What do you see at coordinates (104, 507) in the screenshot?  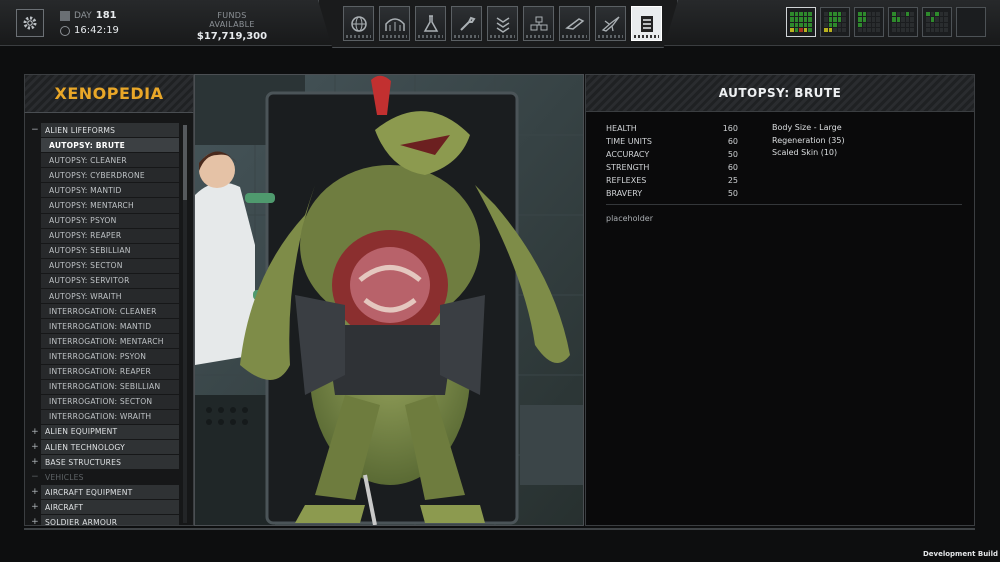 I see `tree-category: + AIRCRAFT` at bounding box center [104, 507].